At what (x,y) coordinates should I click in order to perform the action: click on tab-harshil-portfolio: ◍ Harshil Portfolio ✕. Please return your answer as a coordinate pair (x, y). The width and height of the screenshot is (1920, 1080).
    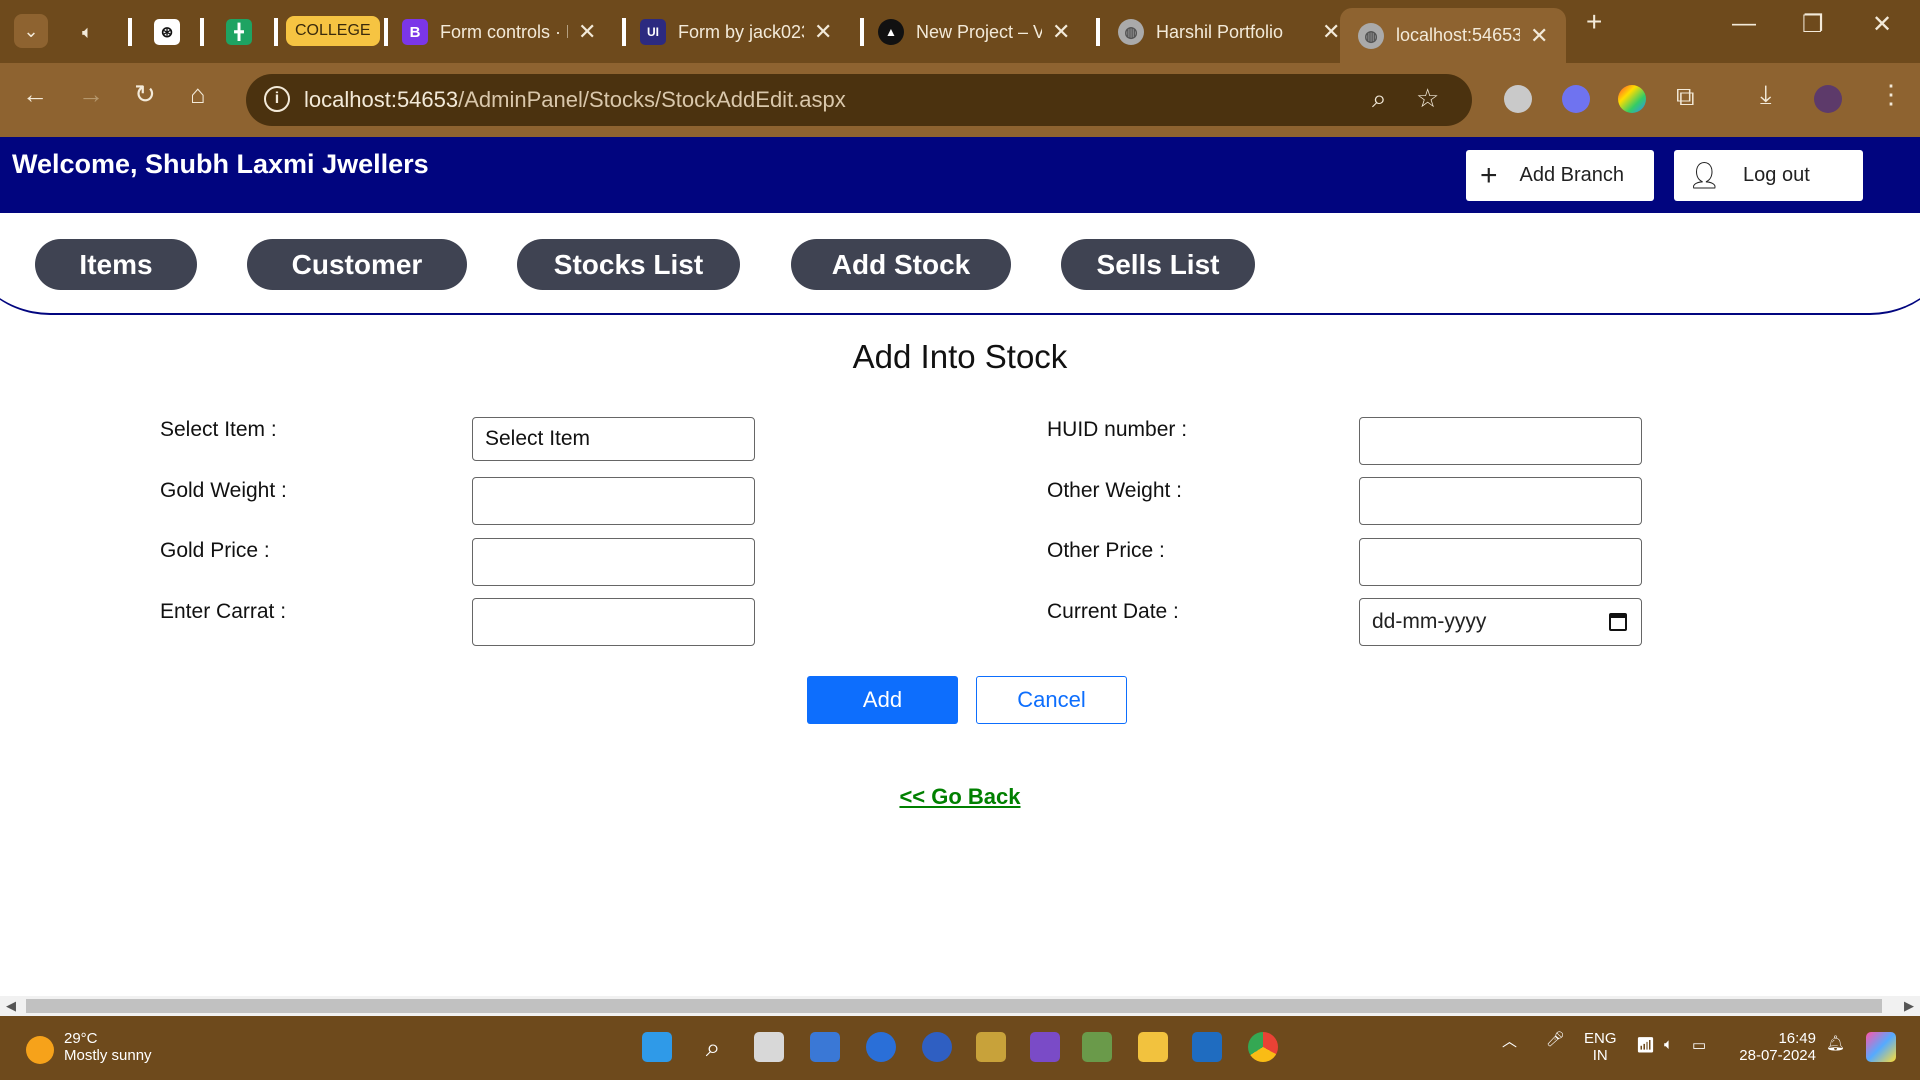
    Looking at the image, I should click on (1229, 32).